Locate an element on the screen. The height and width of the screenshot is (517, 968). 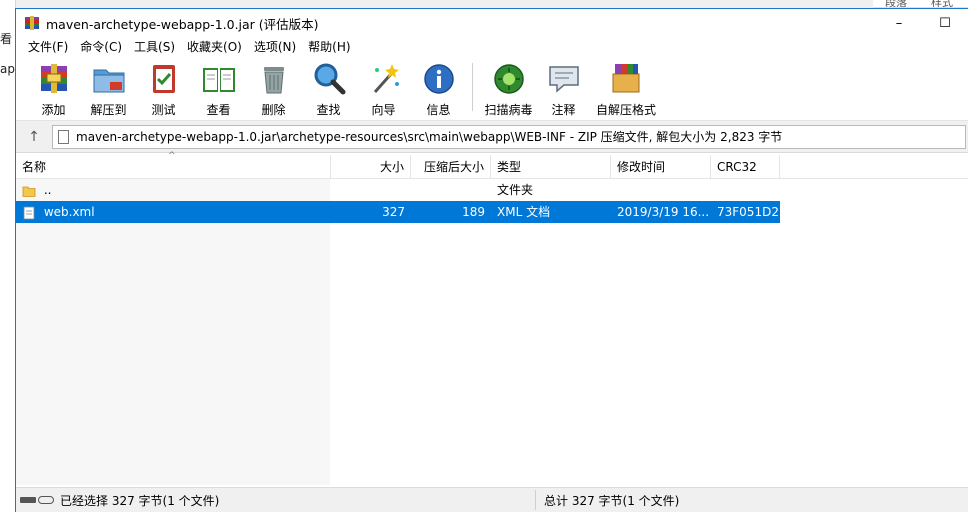
column-header-row: 名称 大小 压缩后大小 类型 修改时间 CRC32 ^ is located at coordinates (492, 165).